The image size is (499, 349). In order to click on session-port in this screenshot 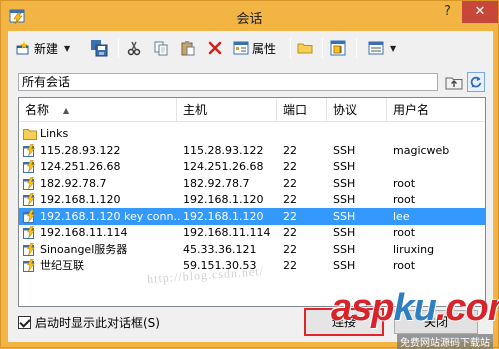, I will do `click(307, 133)`.